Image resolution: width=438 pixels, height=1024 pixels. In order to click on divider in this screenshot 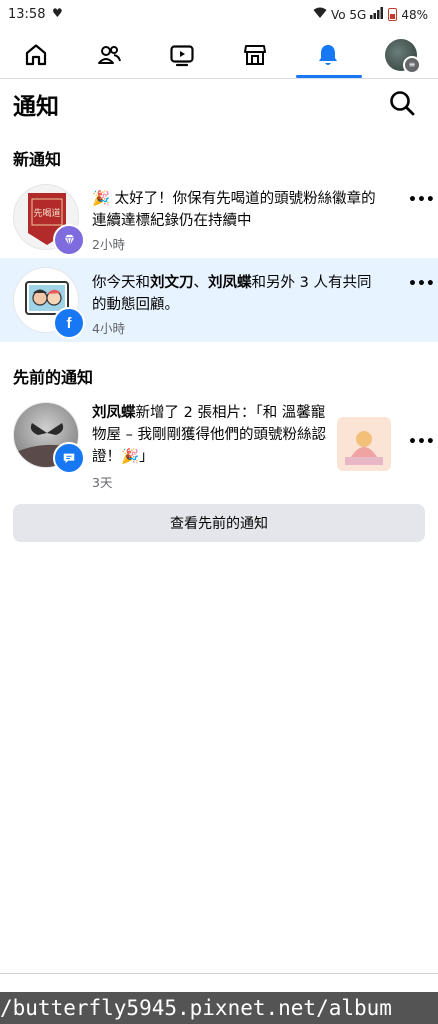, I will do `click(219, 973)`.